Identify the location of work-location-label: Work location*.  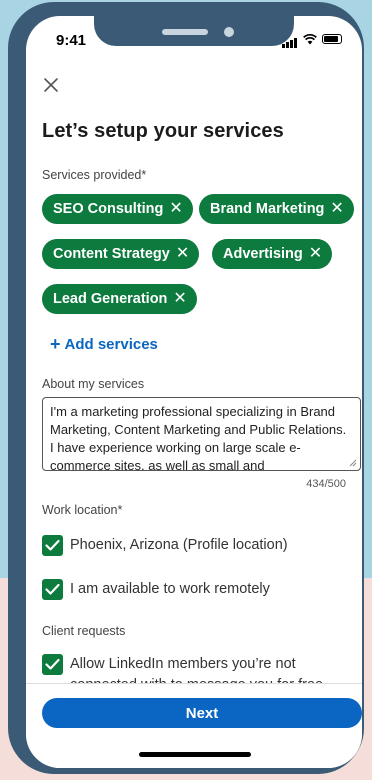
(82, 510).